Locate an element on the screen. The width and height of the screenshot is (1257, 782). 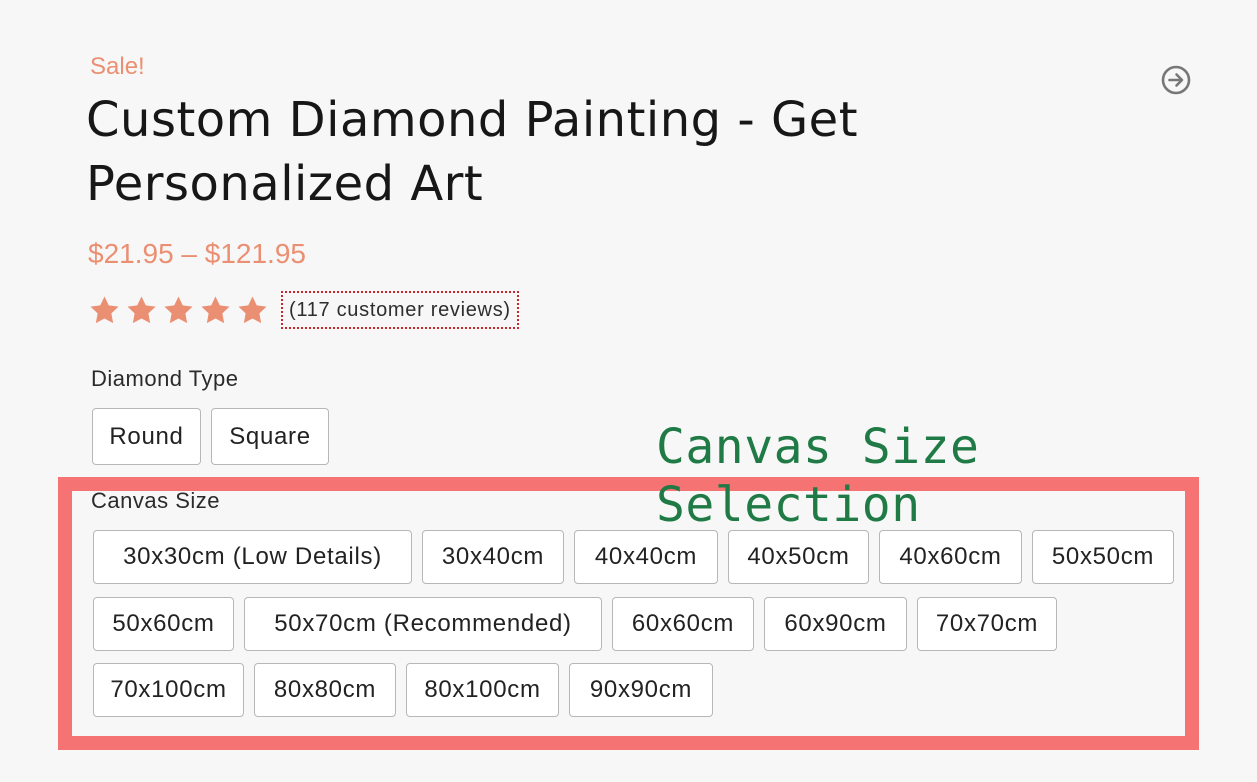
canvas-size-option: 60x60cm is located at coordinates (683, 624).